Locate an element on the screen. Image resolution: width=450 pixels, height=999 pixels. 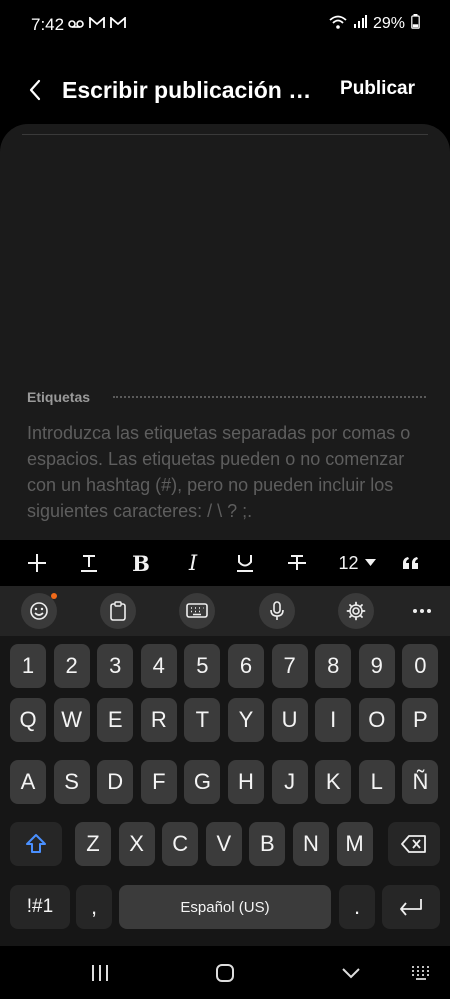
key: Z is located at coordinates (93, 844).